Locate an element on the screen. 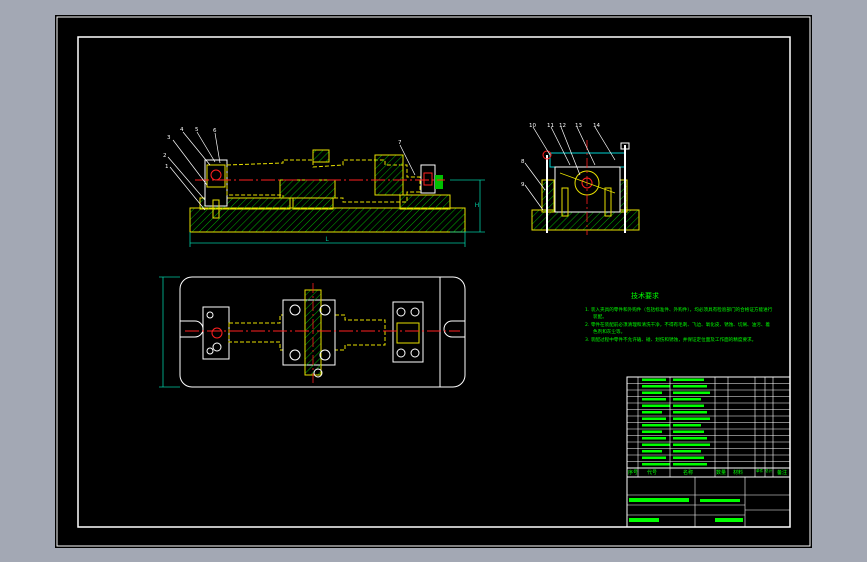  left-support is located at coordinates (216, 183).